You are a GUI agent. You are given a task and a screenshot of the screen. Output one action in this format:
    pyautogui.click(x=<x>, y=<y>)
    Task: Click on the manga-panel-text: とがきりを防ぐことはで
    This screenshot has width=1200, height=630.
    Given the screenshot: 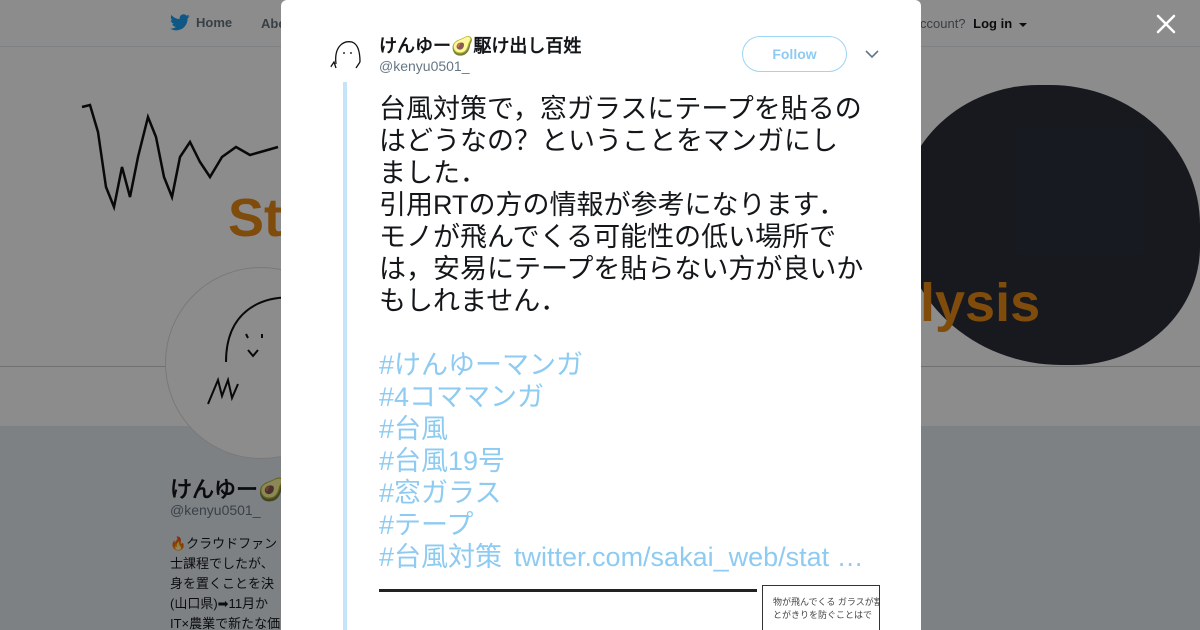 What is the action you would take?
    pyautogui.click(x=823, y=615)
    